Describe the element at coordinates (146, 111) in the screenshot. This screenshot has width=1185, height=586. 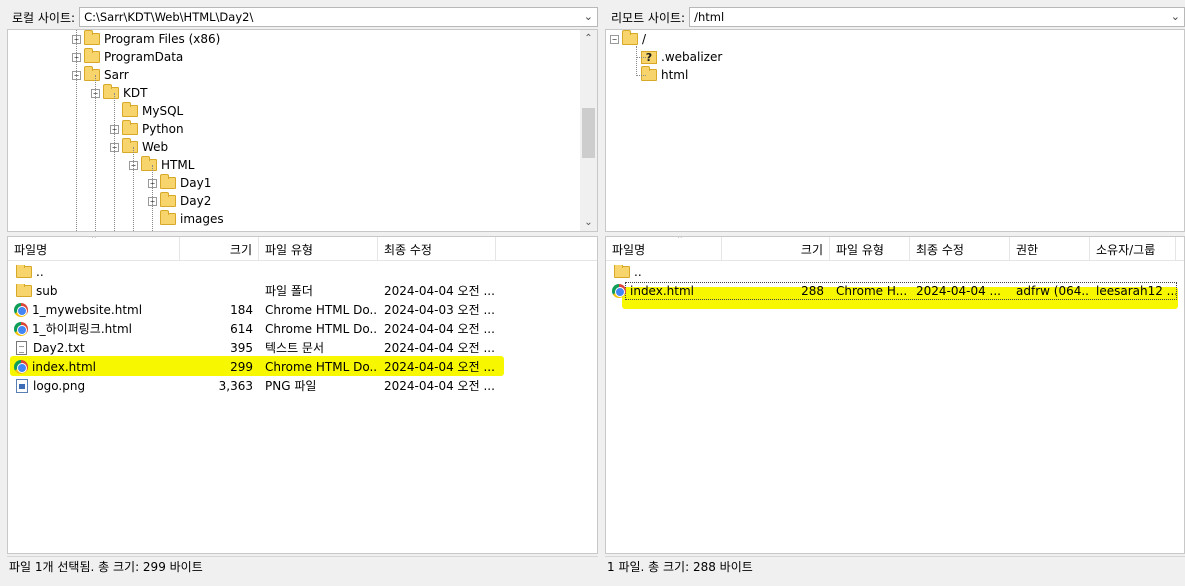
I see `tree-node: MySQL` at that location.